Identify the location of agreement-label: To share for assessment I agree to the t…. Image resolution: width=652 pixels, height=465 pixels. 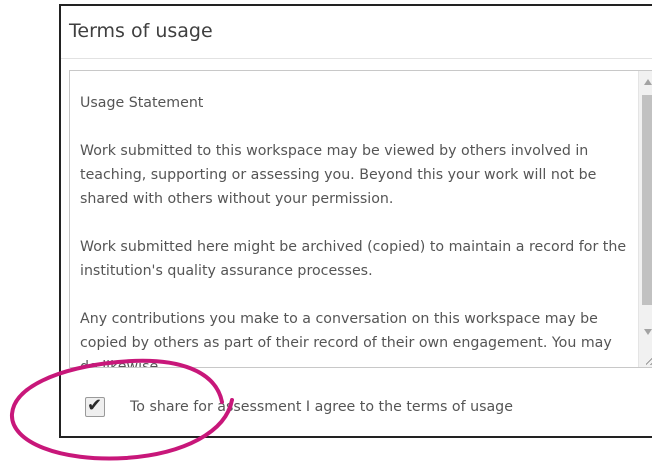
(321, 407).